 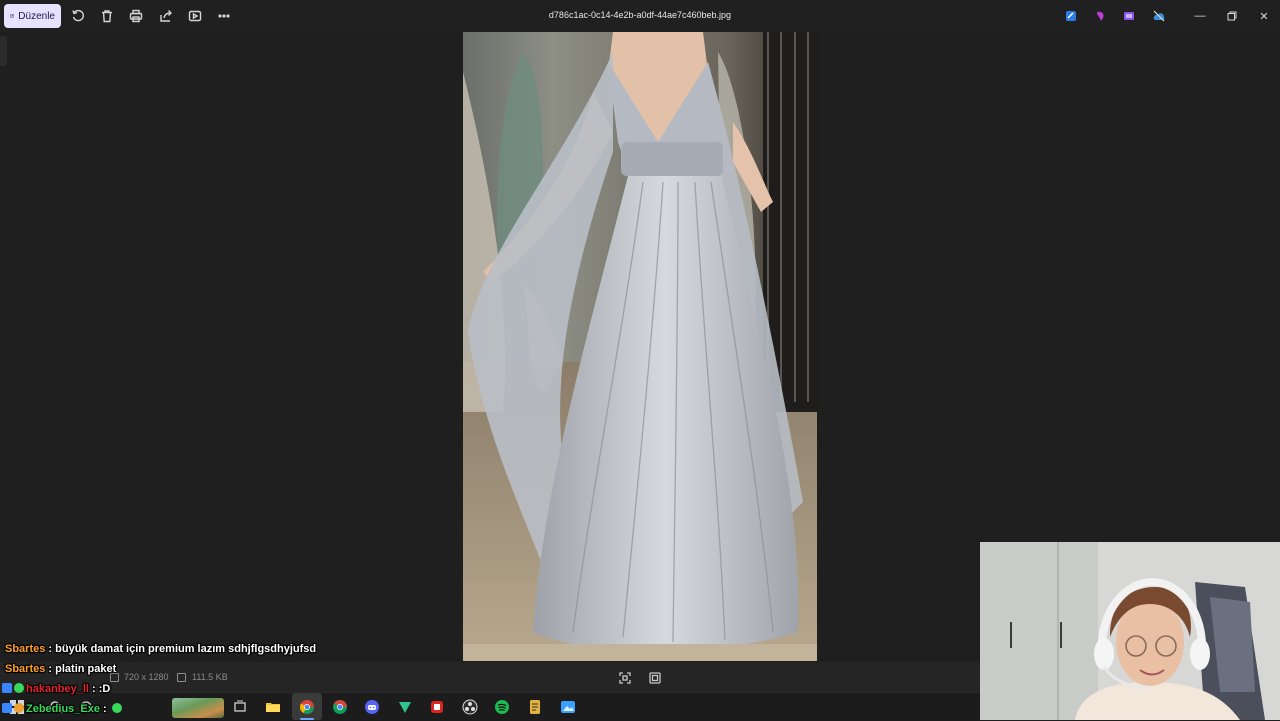 I want to click on print-icon, so click(x=136, y=16).